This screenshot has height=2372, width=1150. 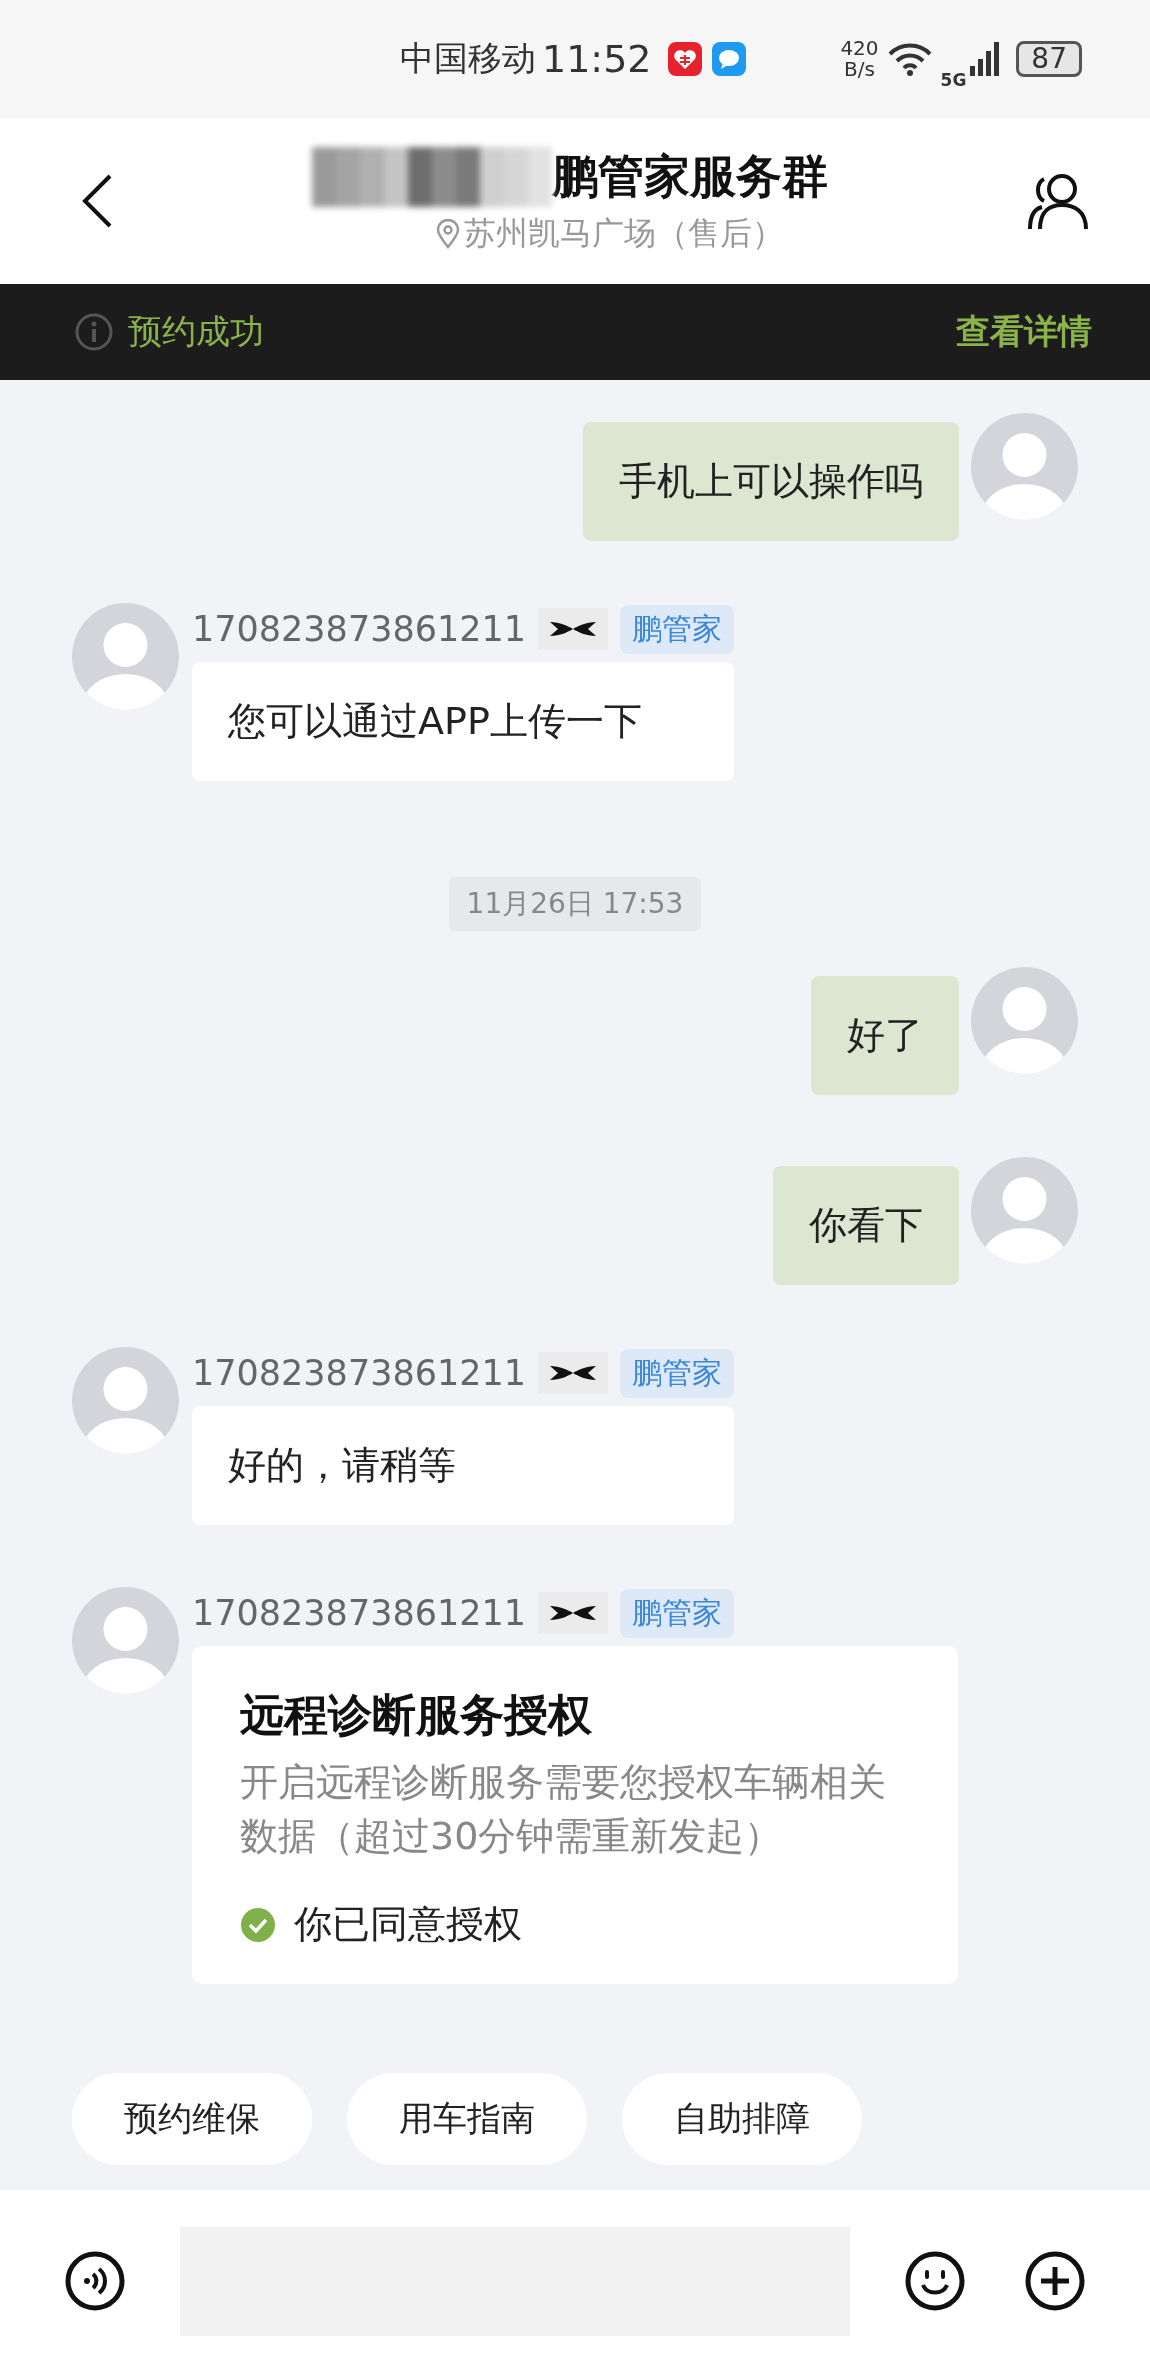 I want to click on received-message: 您可以通过APP上传一下, so click(x=463, y=721).